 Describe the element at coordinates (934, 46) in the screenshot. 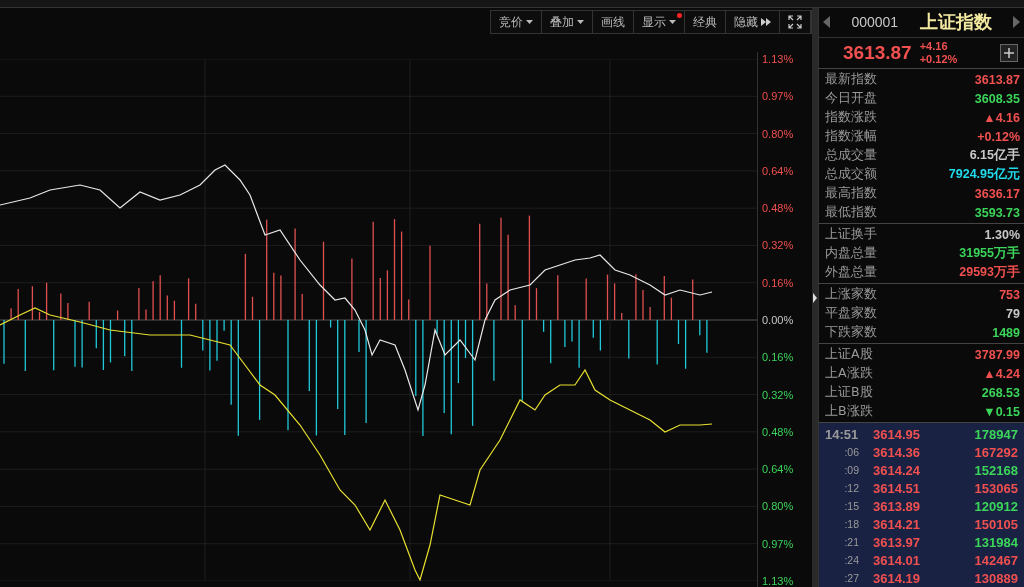

I see `price-change: +4.16` at that location.